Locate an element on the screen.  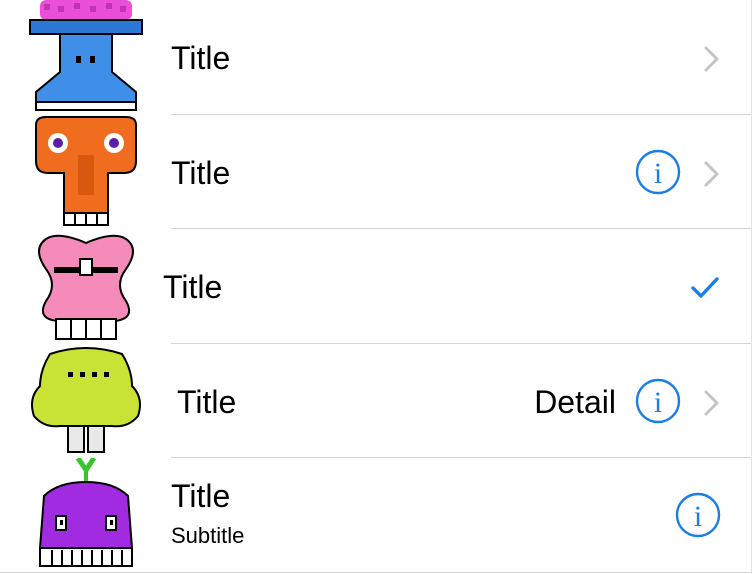
checkmark-icon is located at coordinates (705, 287).